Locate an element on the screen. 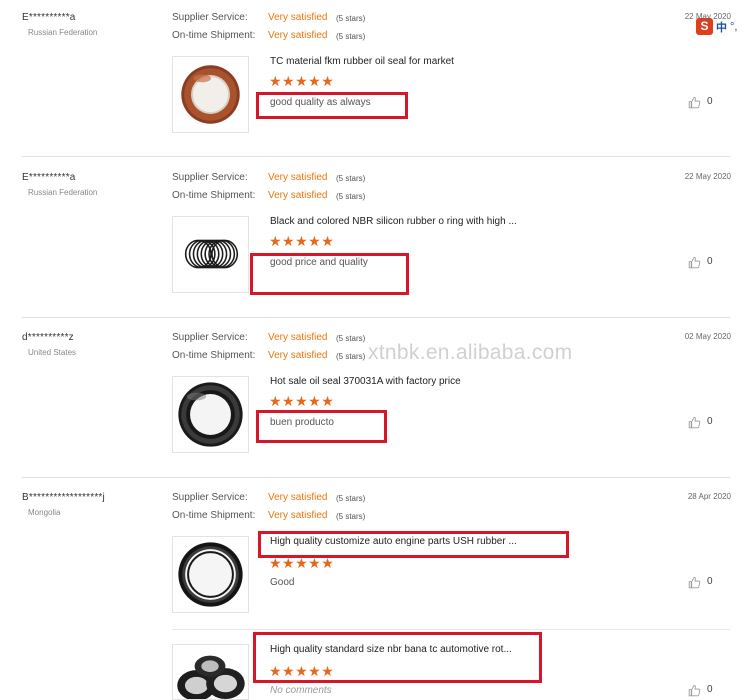 The width and height of the screenshot is (750, 700). watermark-text: xtnbk.en.alibaba.com is located at coordinates (470, 352).